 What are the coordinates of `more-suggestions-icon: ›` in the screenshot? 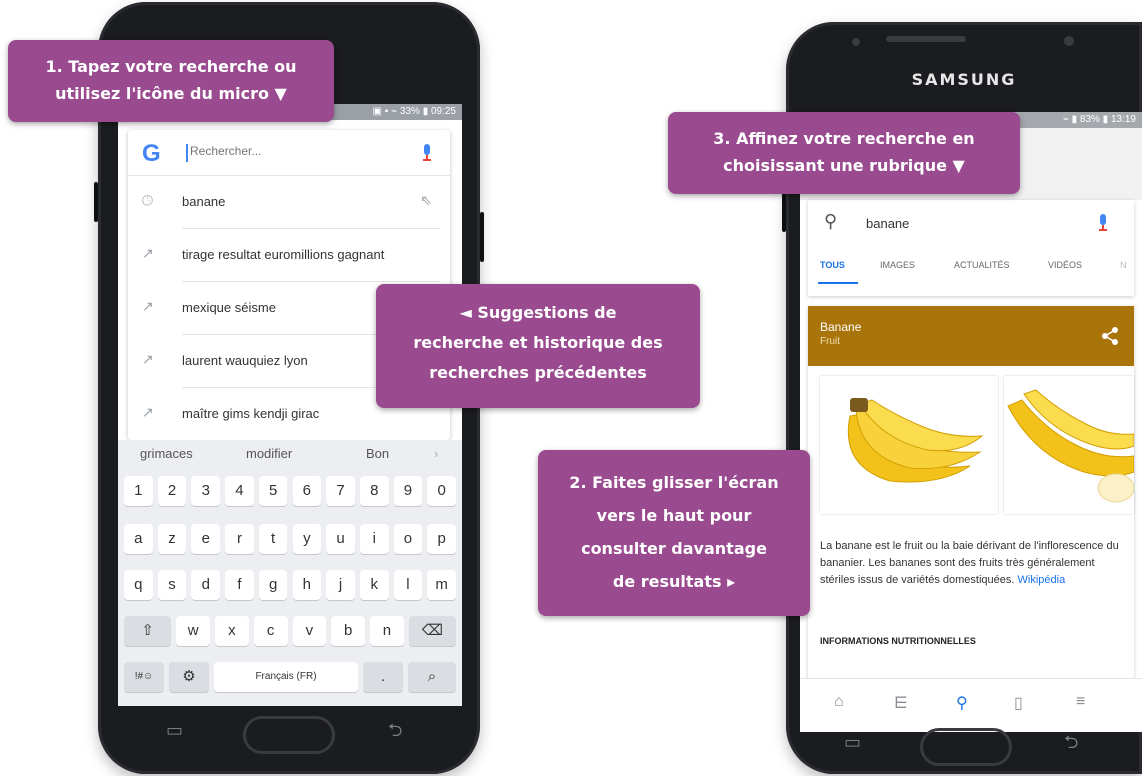 It's located at (436, 453).